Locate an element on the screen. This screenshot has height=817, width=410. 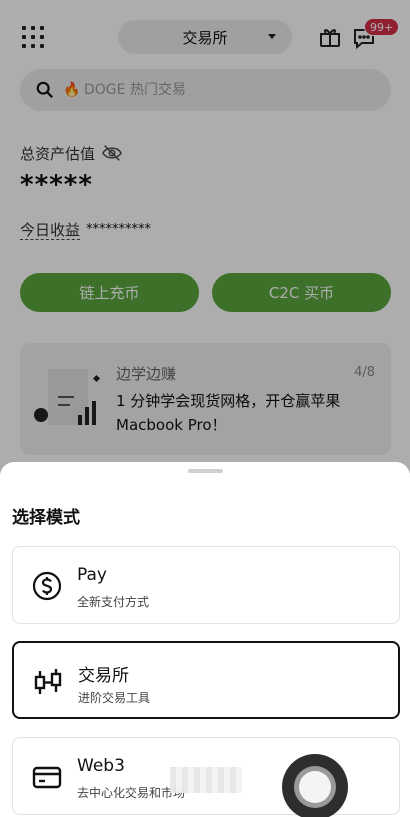
option-pay-subtitle: 全新支付方式 is located at coordinates (113, 602).